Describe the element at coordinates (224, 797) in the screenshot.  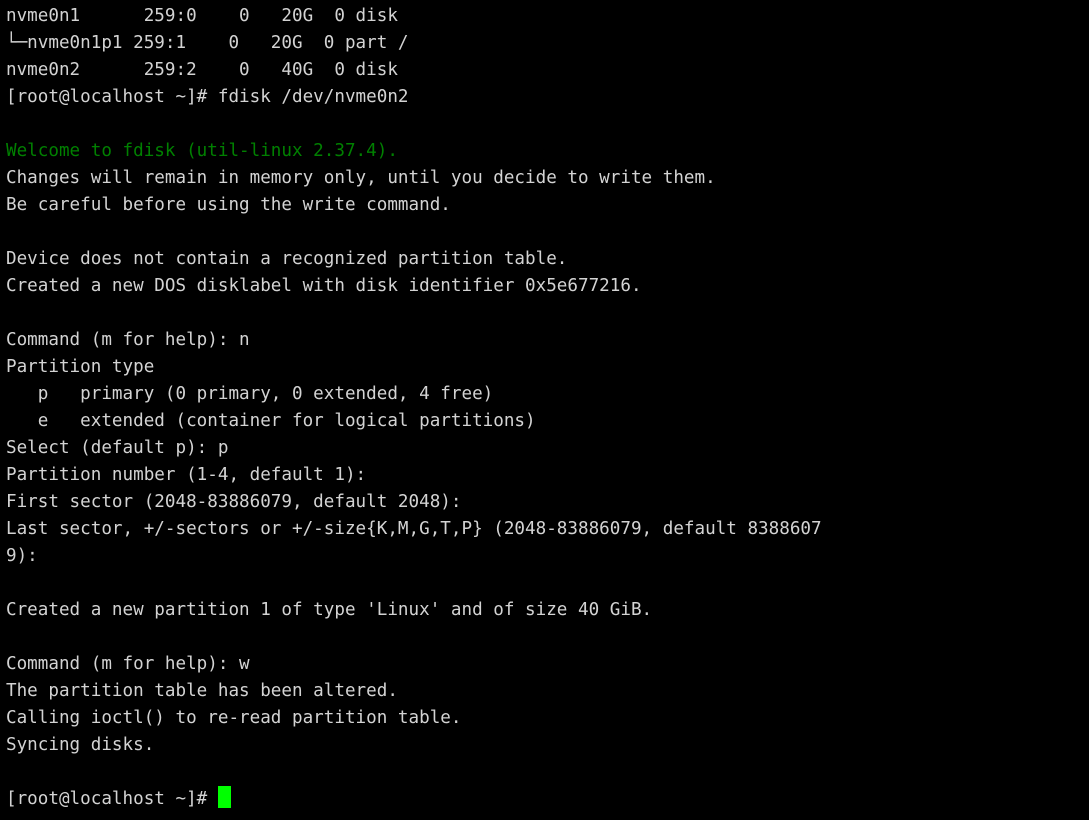
I see `text-cursor` at that location.